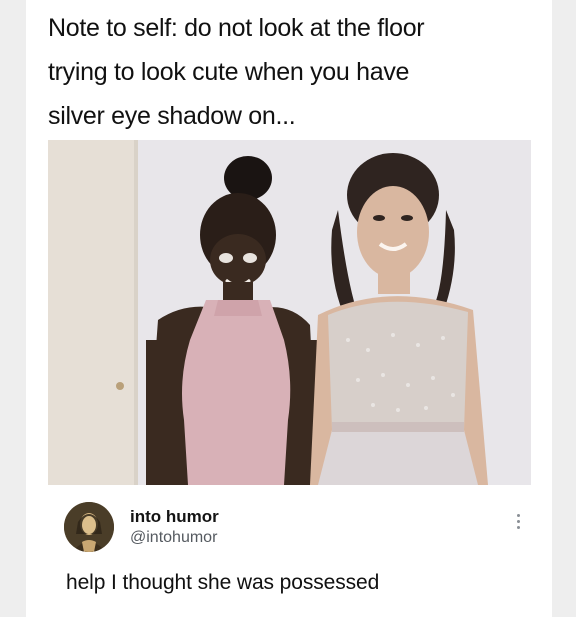 This screenshot has height=617, width=576. Describe the element at coordinates (292, 527) in the screenshot. I see `tweet-header: into humor @intohumor` at that location.